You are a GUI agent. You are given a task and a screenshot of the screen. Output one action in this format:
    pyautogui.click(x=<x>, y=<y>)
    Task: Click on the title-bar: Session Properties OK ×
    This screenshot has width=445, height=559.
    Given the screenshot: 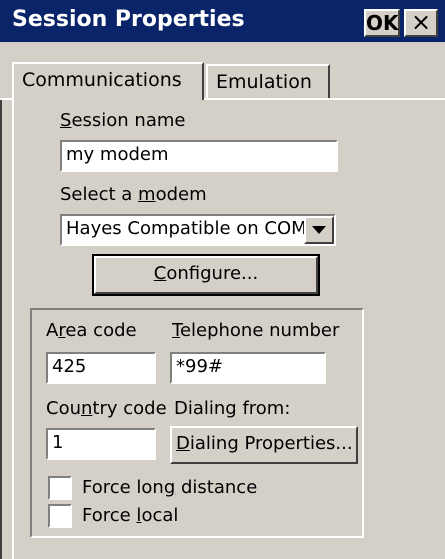 What is the action you would take?
    pyautogui.click(x=222, y=21)
    